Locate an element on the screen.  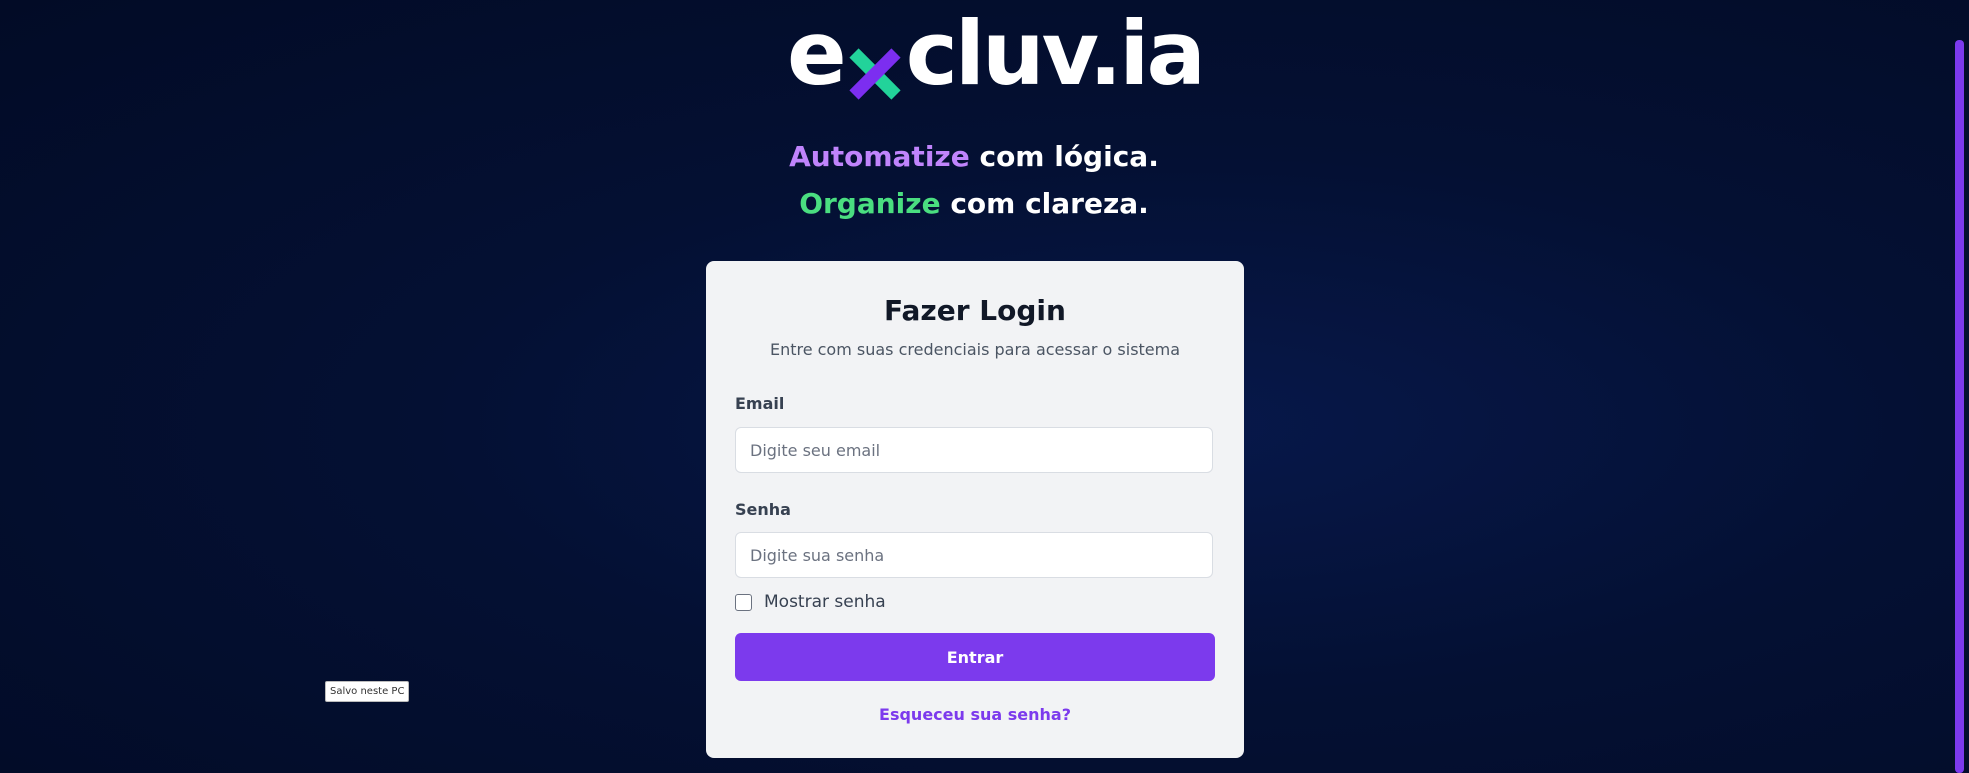
tagline-line-2: Organize com clareza. is located at coordinates (974, 204).